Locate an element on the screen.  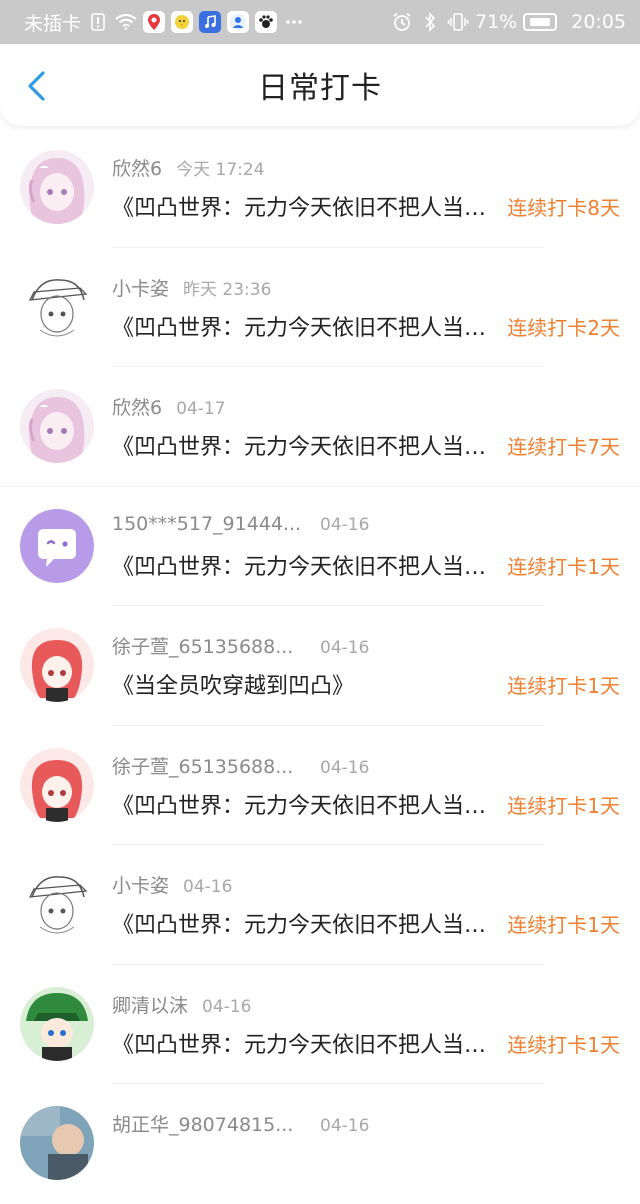
chick-app-icon is located at coordinates (182, 22).